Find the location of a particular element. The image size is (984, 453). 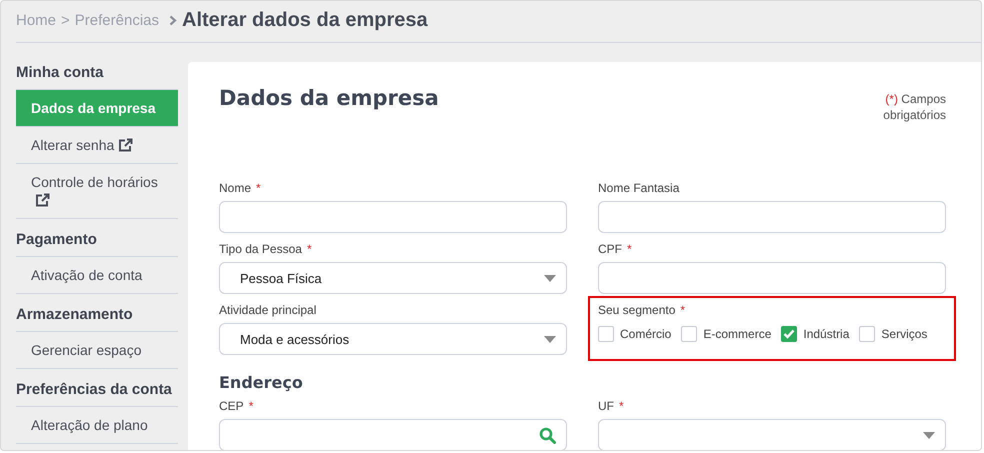

select-field is located at coordinates (772, 434).